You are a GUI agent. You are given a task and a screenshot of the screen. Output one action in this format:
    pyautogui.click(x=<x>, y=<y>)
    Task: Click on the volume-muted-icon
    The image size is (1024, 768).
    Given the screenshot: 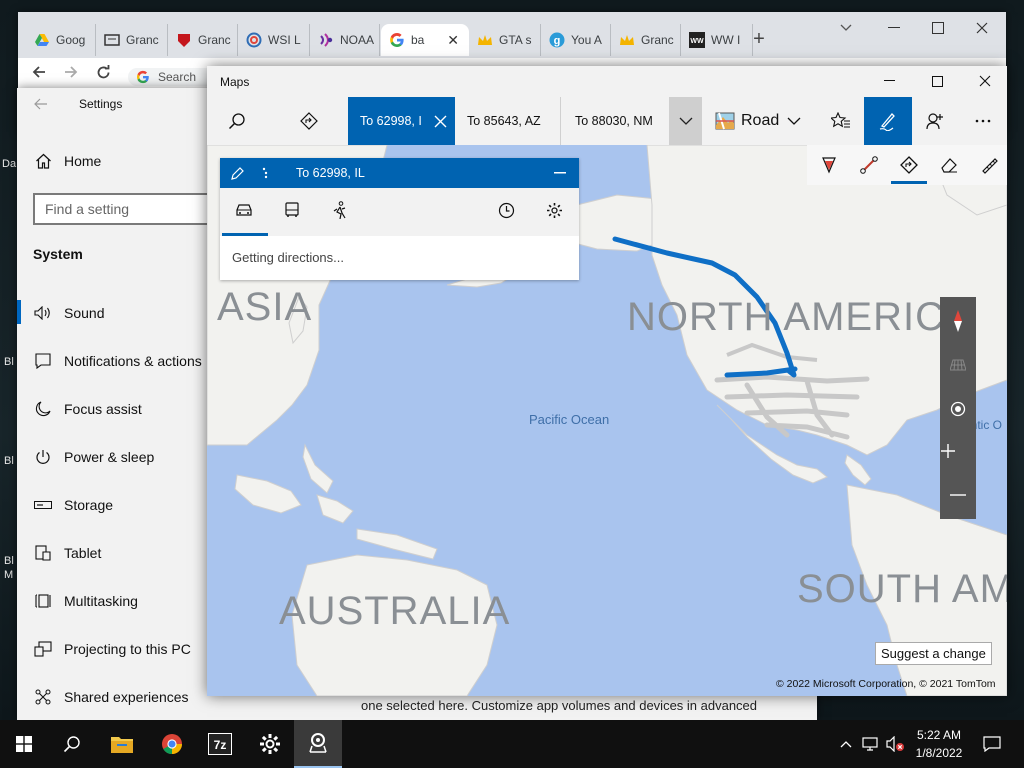 What is the action you would take?
    pyautogui.click(x=896, y=744)
    